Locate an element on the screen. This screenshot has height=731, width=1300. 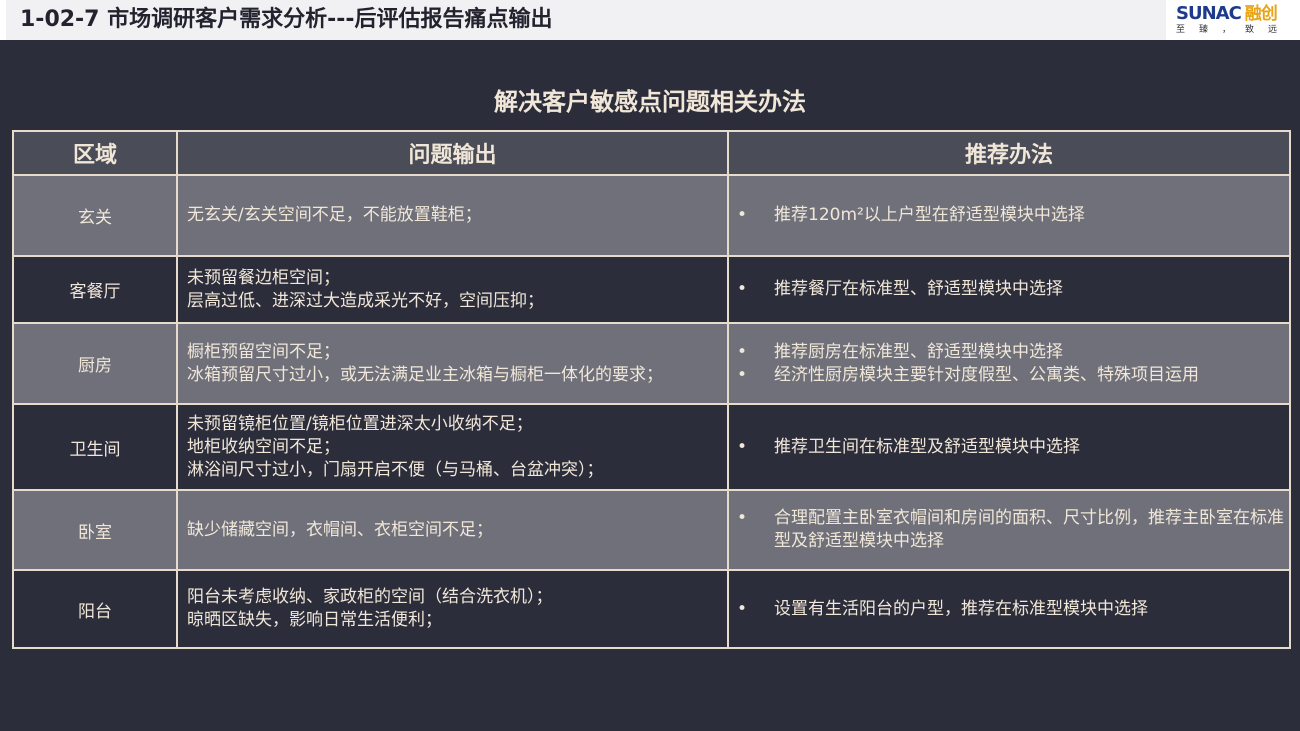
issue-line: 淋浴间尺寸过小，门扇开启不便（与马桶、台盆冲突）； is located at coordinates (395, 469).